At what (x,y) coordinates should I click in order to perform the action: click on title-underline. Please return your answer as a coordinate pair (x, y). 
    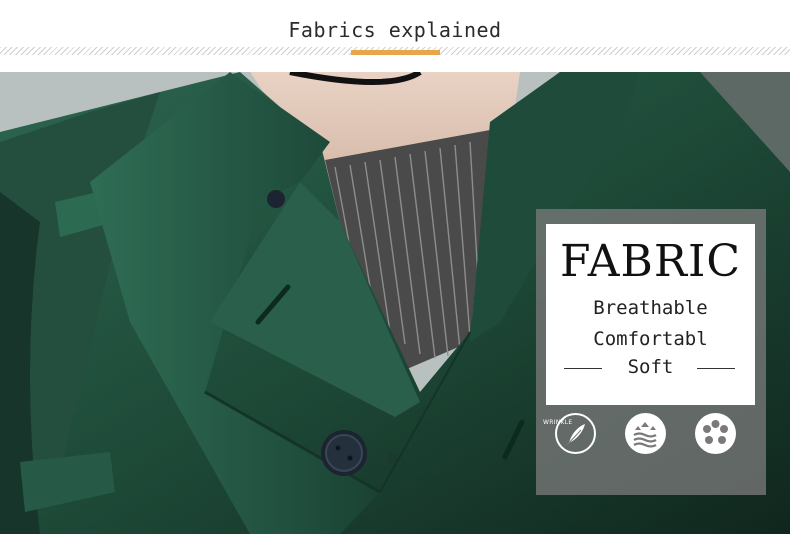
    Looking at the image, I should click on (395, 52).